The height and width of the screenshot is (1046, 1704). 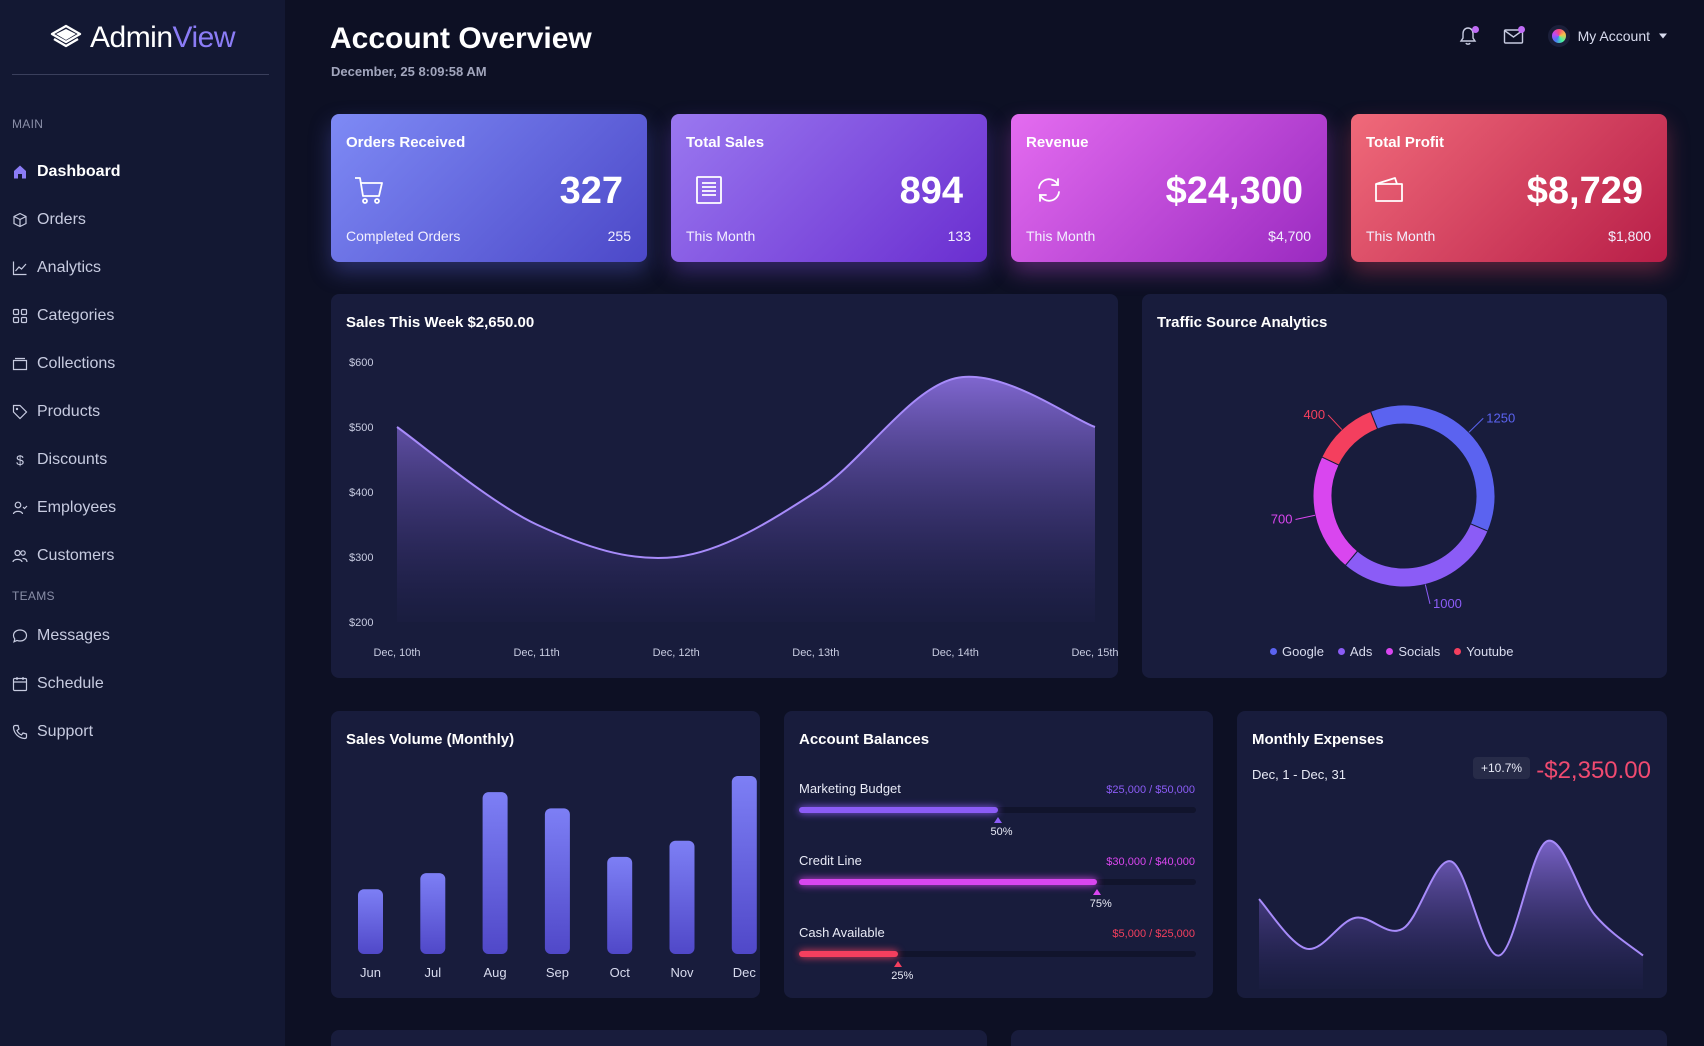 I want to click on donut-value-label: 400, so click(x=1314, y=414).